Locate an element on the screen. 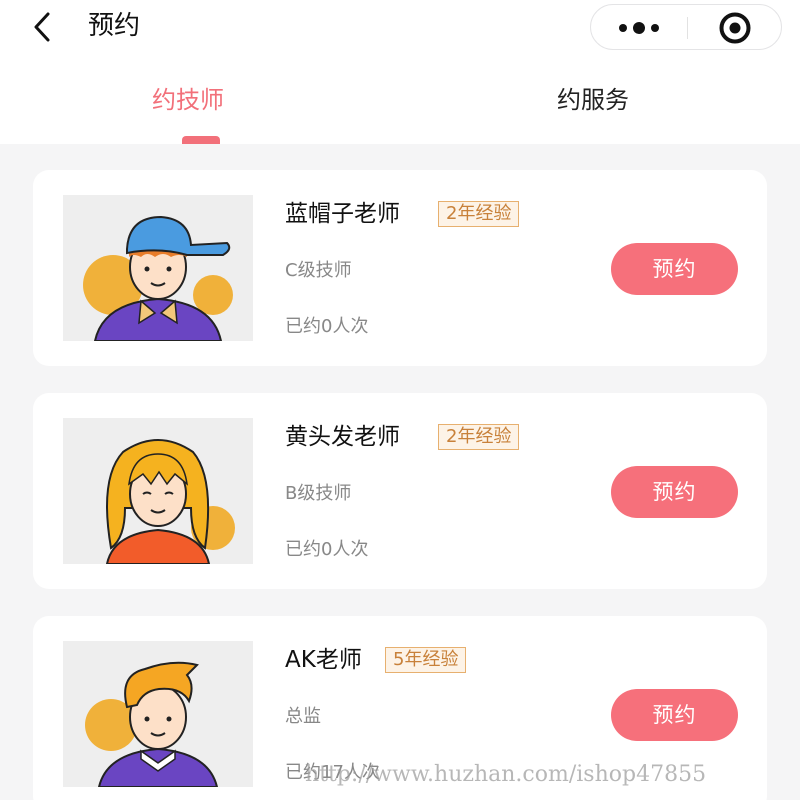 The image size is (800, 800). technician-name: 黄头发老师 is located at coordinates (342, 437).